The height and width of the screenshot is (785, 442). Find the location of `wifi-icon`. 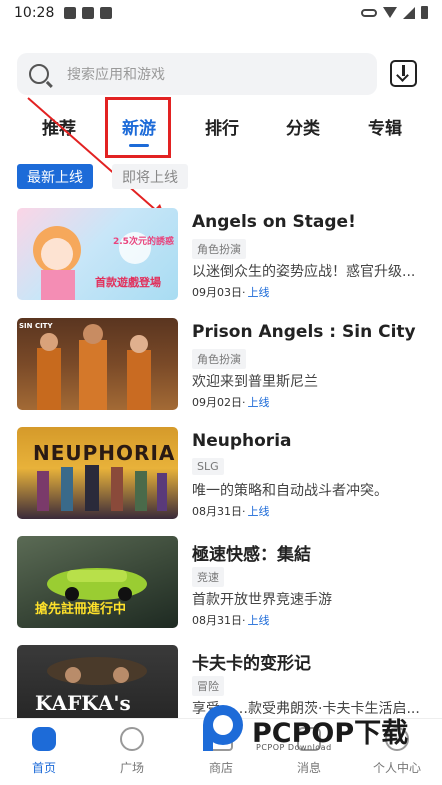

wifi-icon is located at coordinates (390, 12).